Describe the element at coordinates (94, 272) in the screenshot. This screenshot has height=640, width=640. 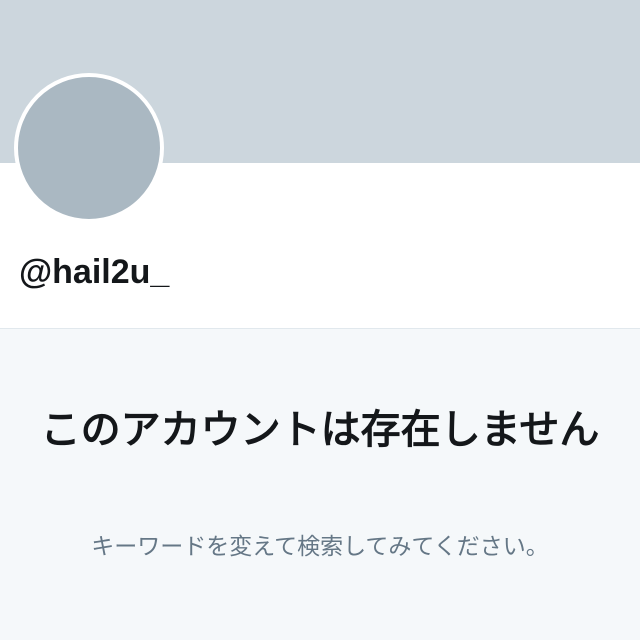
I see `profile-handle: @hail2u_` at that location.